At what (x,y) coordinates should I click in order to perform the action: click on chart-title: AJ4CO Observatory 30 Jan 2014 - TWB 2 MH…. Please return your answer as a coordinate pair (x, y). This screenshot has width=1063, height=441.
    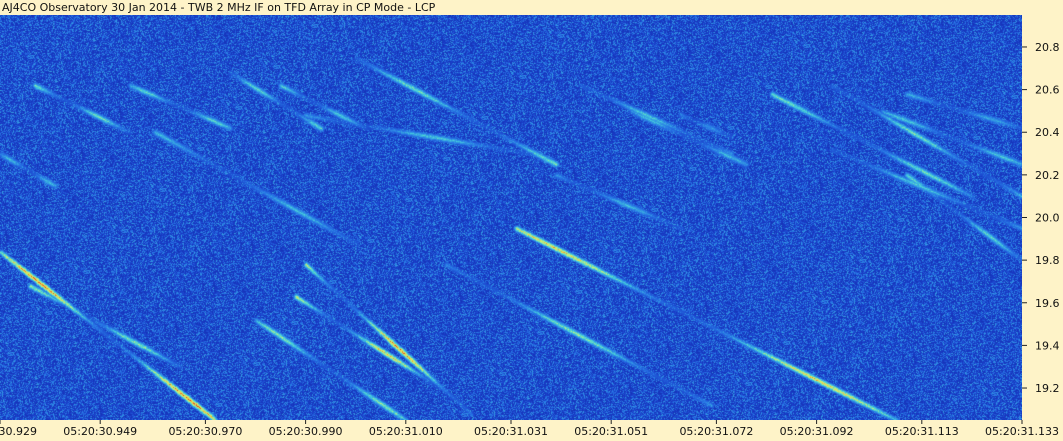
    Looking at the image, I should click on (219, 7).